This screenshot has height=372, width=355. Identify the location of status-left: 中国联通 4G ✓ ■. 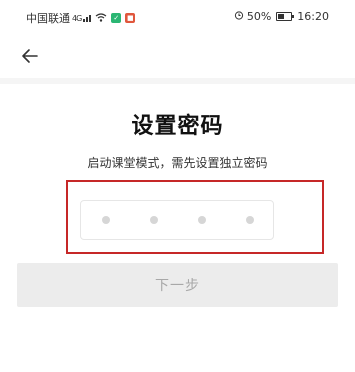
(81, 18).